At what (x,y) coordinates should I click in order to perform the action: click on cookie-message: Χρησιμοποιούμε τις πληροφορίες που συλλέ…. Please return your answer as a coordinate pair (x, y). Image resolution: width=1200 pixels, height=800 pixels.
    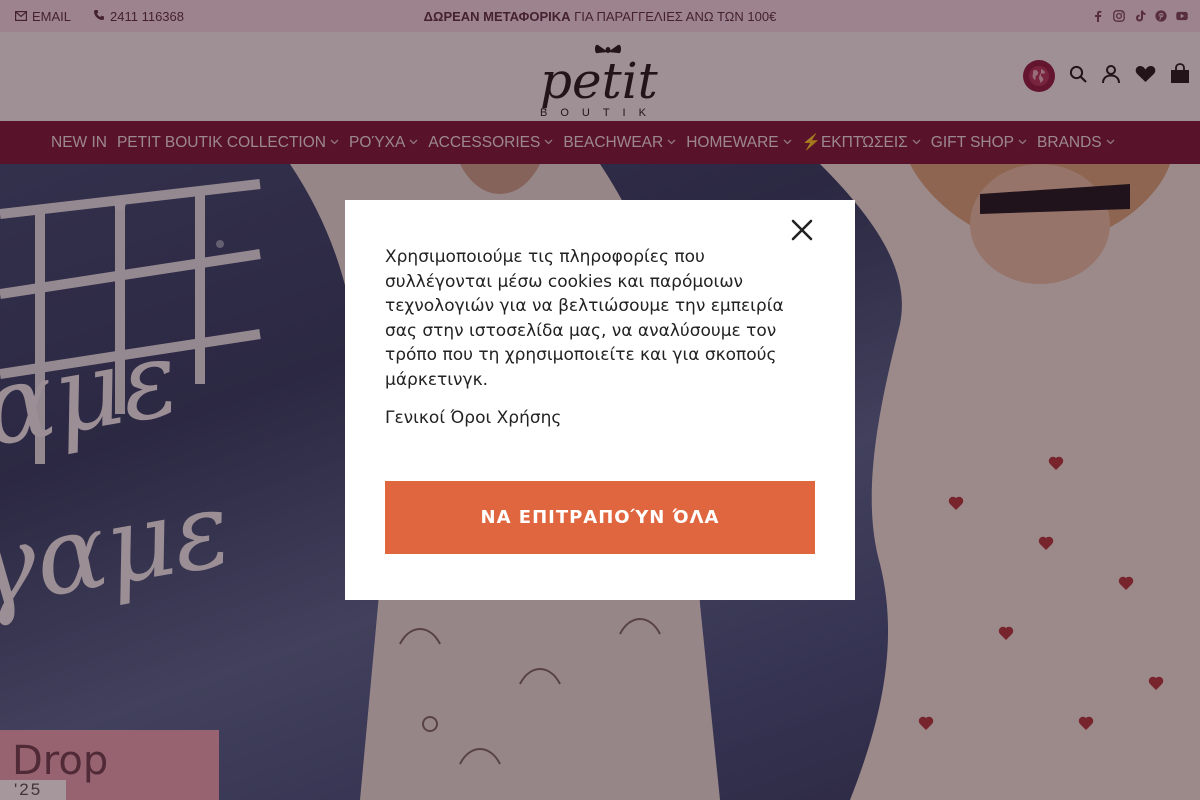
    Looking at the image, I should click on (584, 318).